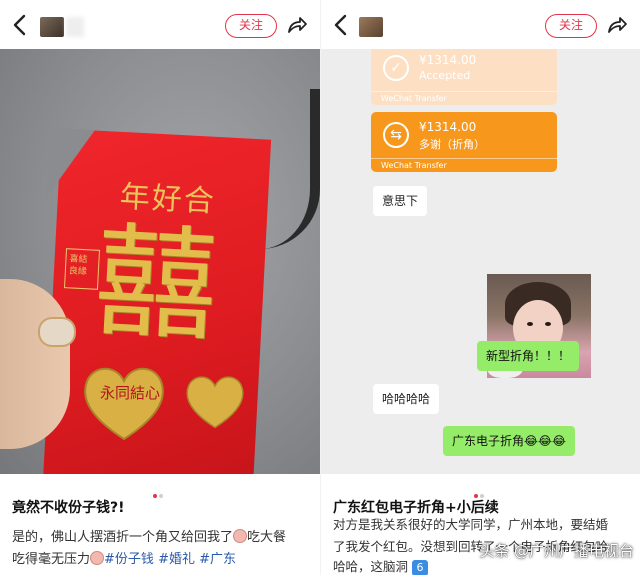 This screenshot has height=575, width=640. I want to click on hashtag: #份子钱, so click(129, 559).